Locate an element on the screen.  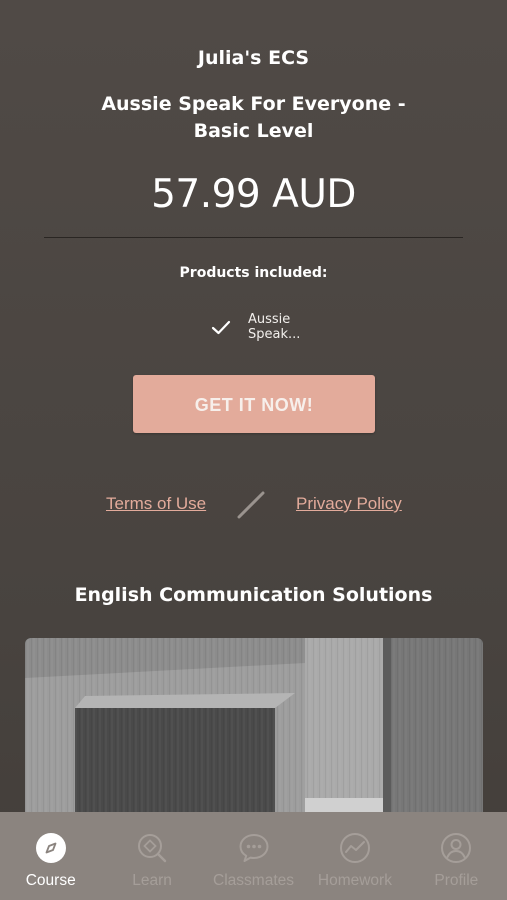
school-name: Julia's ECS is located at coordinates (253, 58).